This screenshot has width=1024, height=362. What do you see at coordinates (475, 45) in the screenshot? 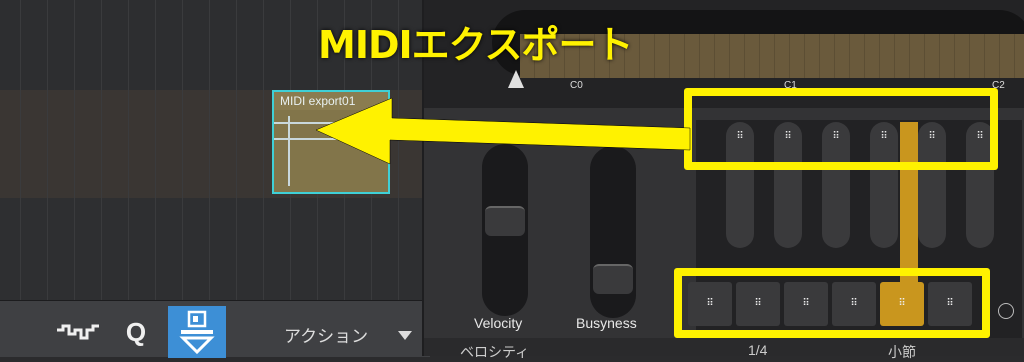
I see `annotation-label: MIDIエクスポート` at bounding box center [475, 45].